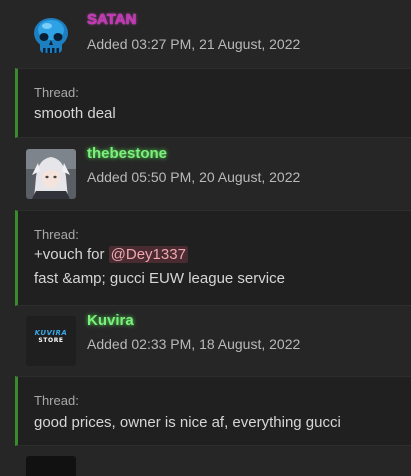 Image resolution: width=411 pixels, height=476 pixels. What do you see at coordinates (51, 333) in the screenshot?
I see `logo-text-line-1: KUVIRA` at bounding box center [51, 333].